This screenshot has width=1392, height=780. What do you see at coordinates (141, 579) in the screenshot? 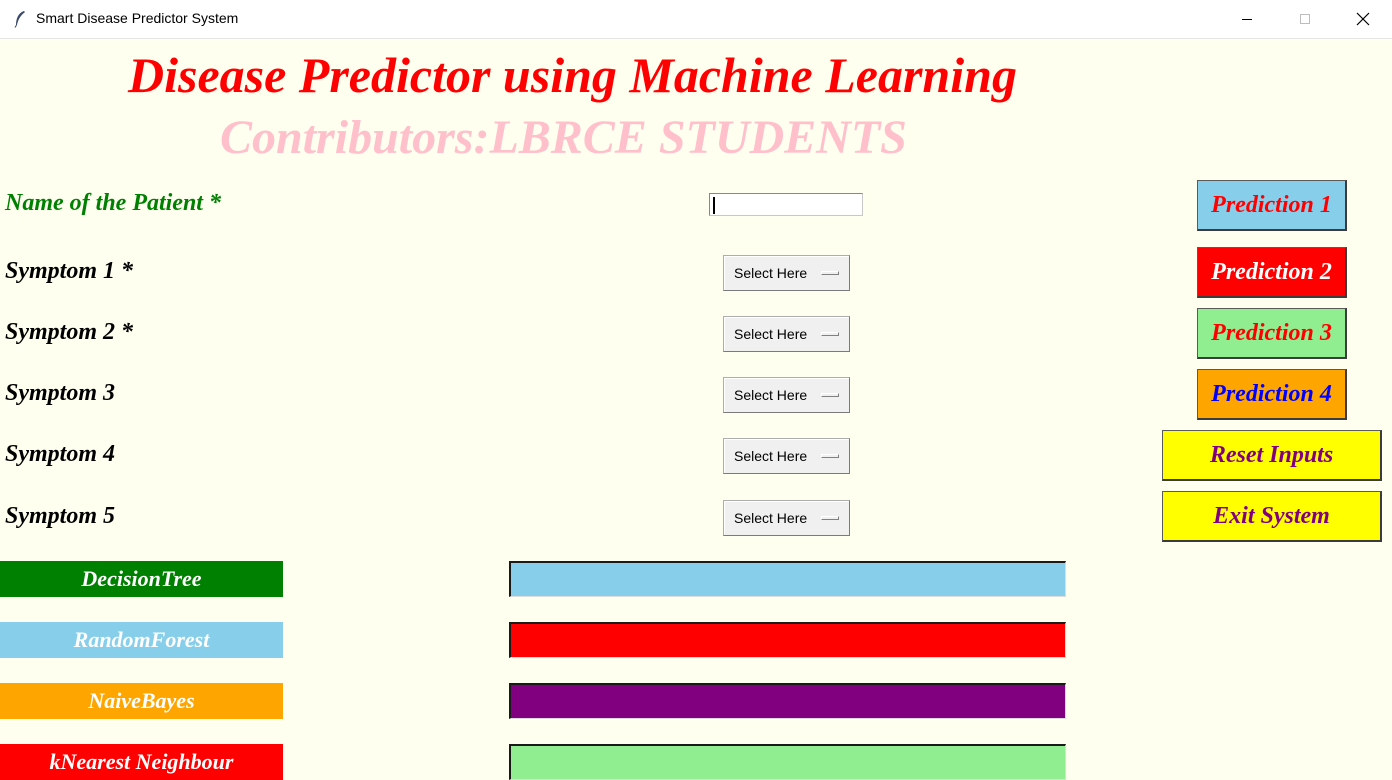
I see `decision-tree-label: DecisionTree` at bounding box center [141, 579].